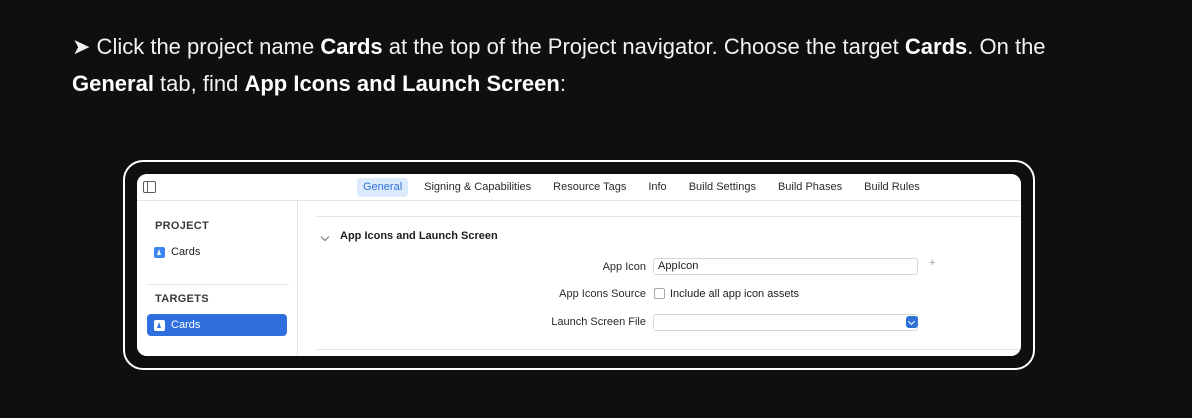 This screenshot has height=418, width=1192. What do you see at coordinates (785, 266) in the screenshot?
I see `app-icon-field: AppIcon` at bounding box center [785, 266].